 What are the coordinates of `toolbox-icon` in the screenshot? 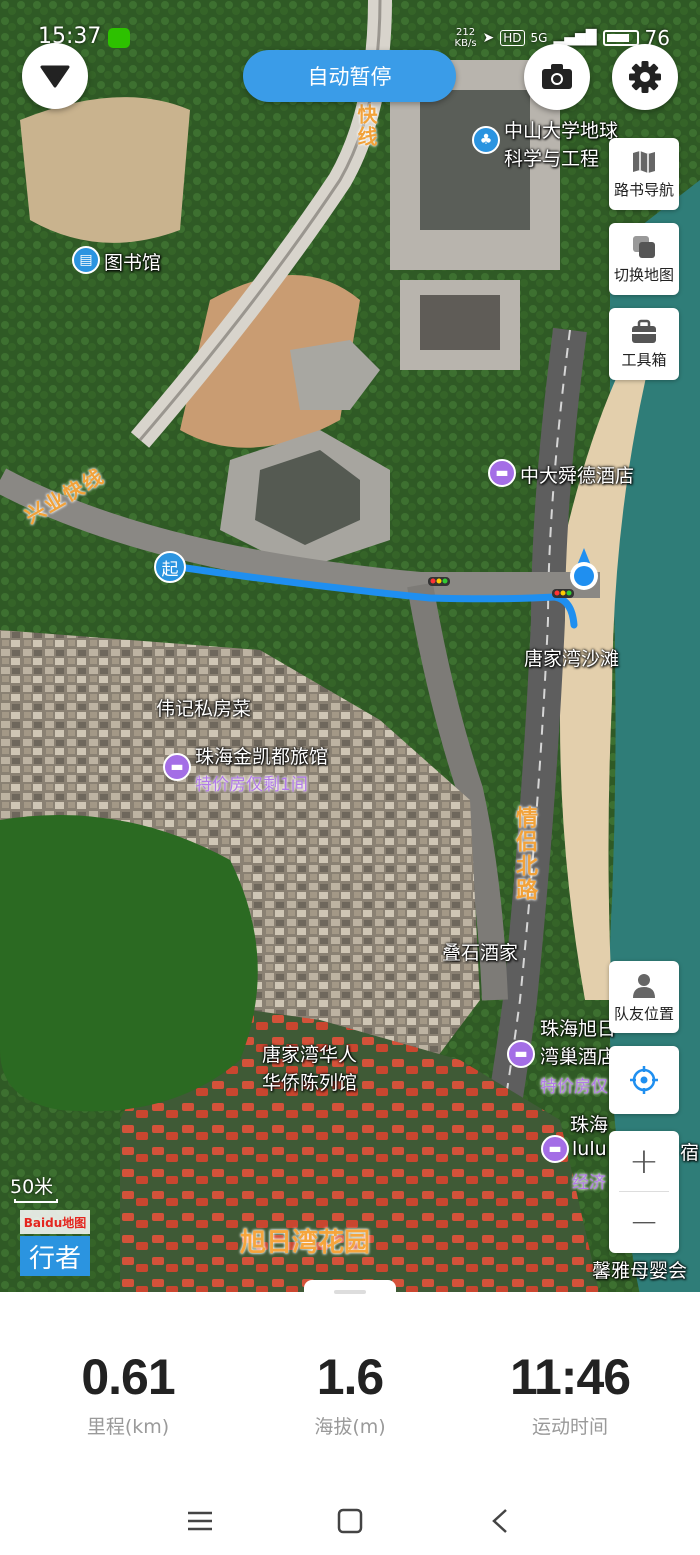 It's located at (644, 331).